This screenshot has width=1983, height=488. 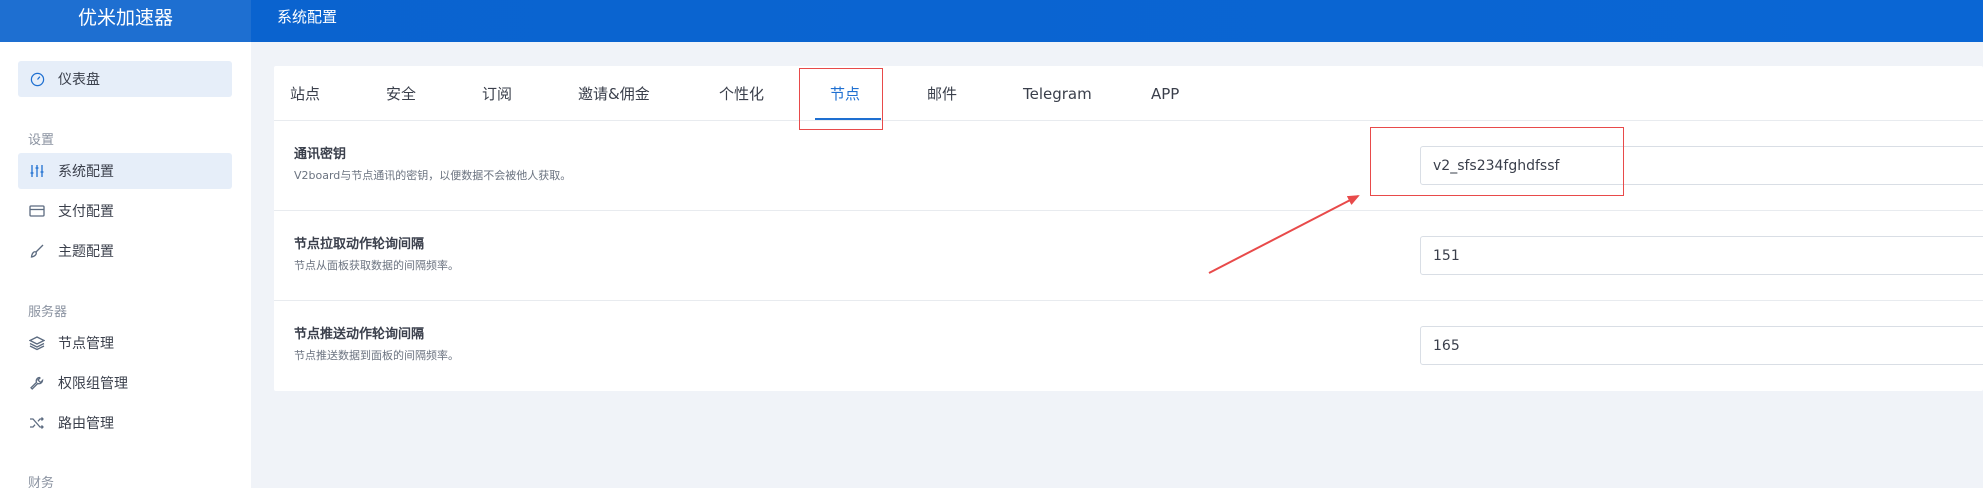 I want to click on page-title: 系统配置, so click(x=307, y=16).